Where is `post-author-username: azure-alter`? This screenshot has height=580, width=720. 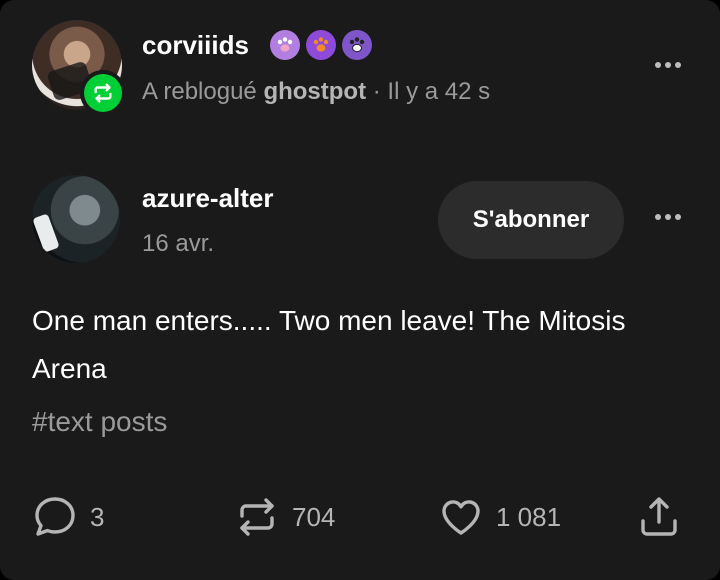 post-author-username: azure-alter is located at coordinates (208, 198).